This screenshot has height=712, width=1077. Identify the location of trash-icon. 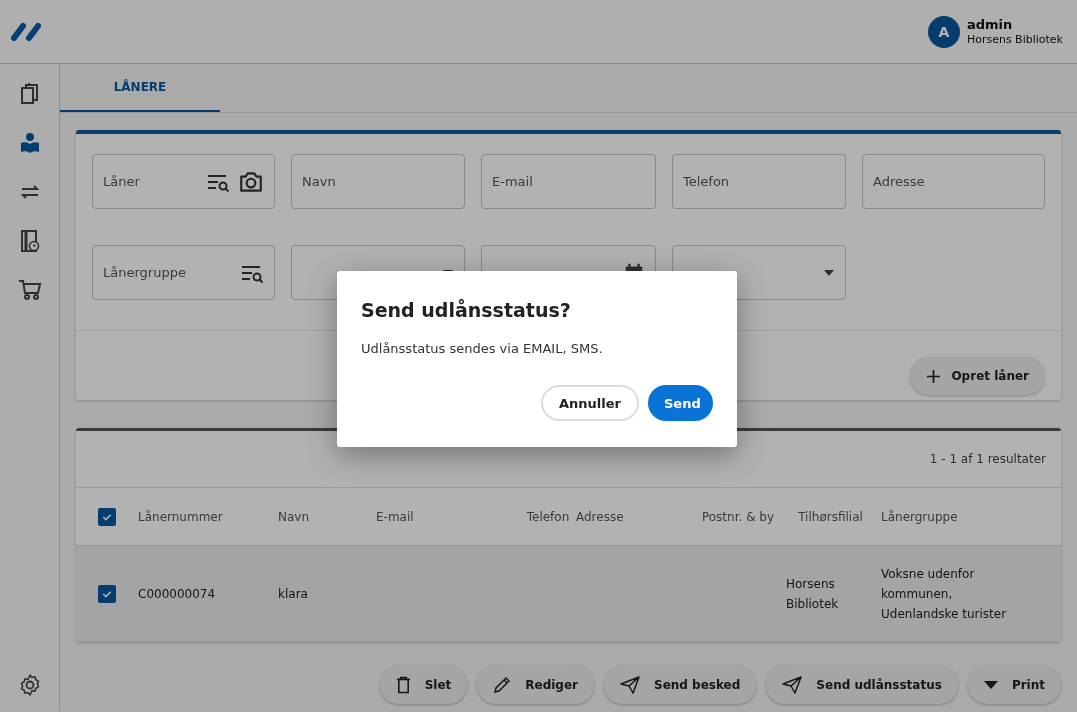
(403, 685).